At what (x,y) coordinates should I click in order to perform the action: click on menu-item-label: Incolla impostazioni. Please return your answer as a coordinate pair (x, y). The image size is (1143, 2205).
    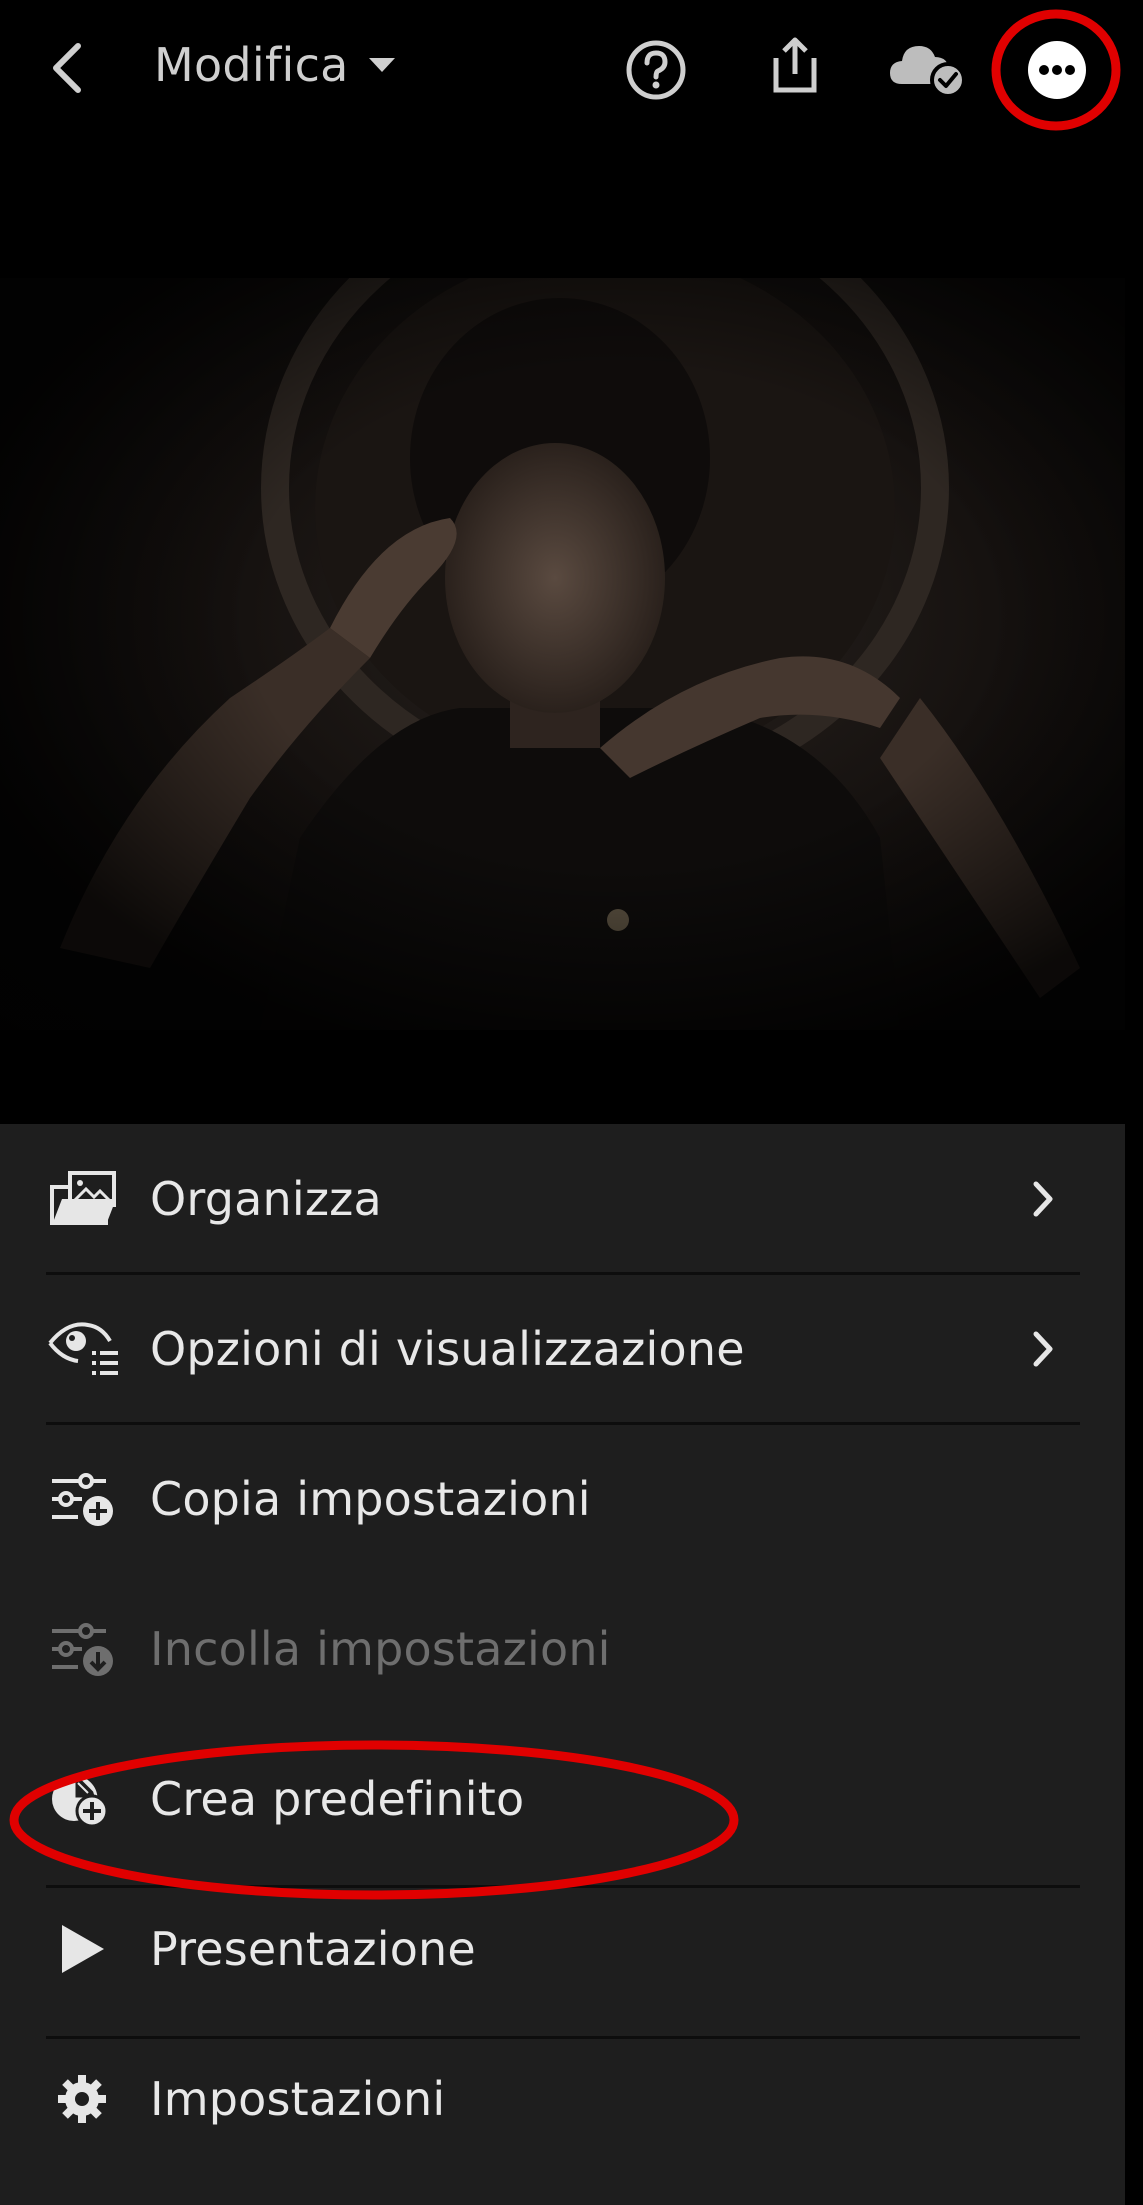
    Looking at the image, I should click on (380, 1649).